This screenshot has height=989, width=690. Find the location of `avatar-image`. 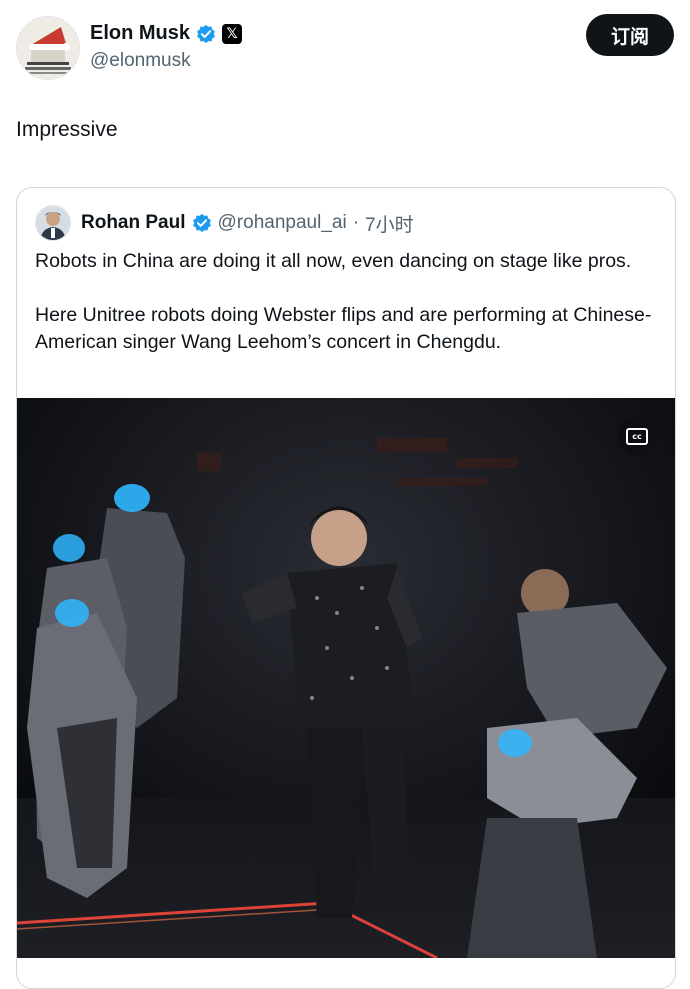

avatar-image is located at coordinates (48, 48).